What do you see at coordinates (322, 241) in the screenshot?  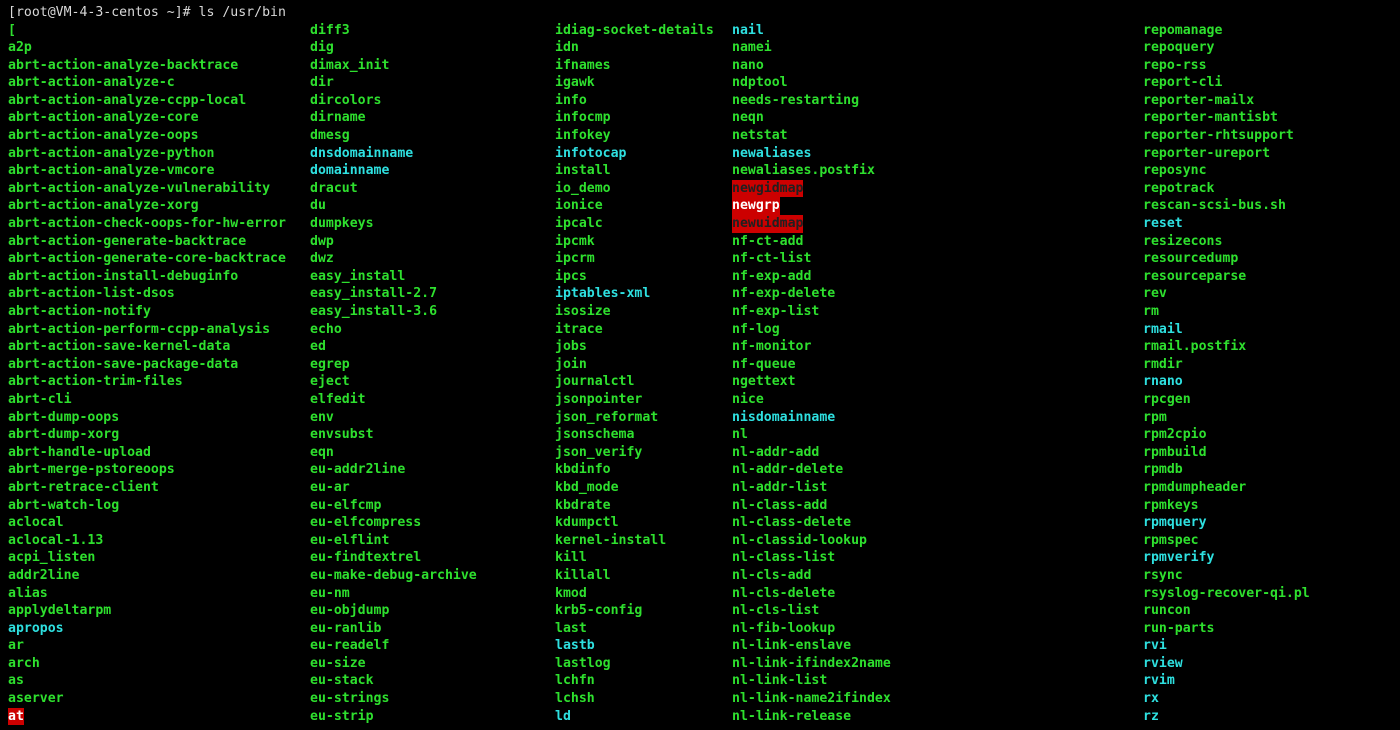 I see `file-entry: dwp` at bounding box center [322, 241].